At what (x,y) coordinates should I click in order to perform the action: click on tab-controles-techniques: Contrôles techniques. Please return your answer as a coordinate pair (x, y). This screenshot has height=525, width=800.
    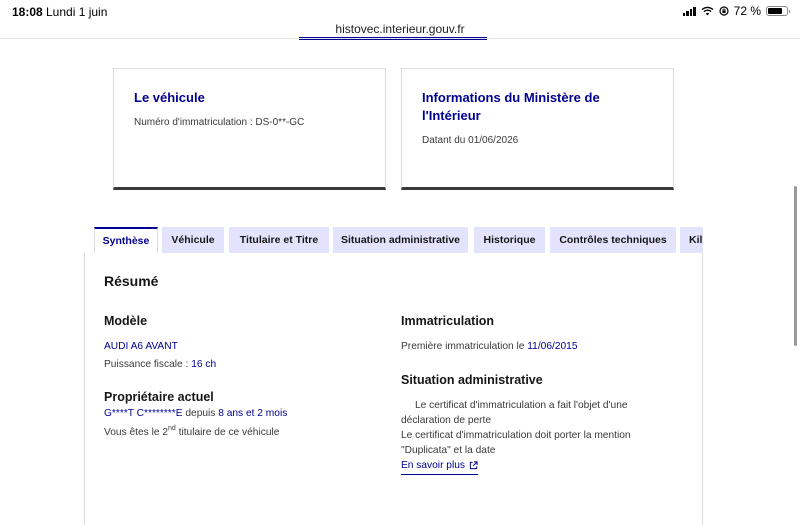
    Looking at the image, I should click on (613, 240).